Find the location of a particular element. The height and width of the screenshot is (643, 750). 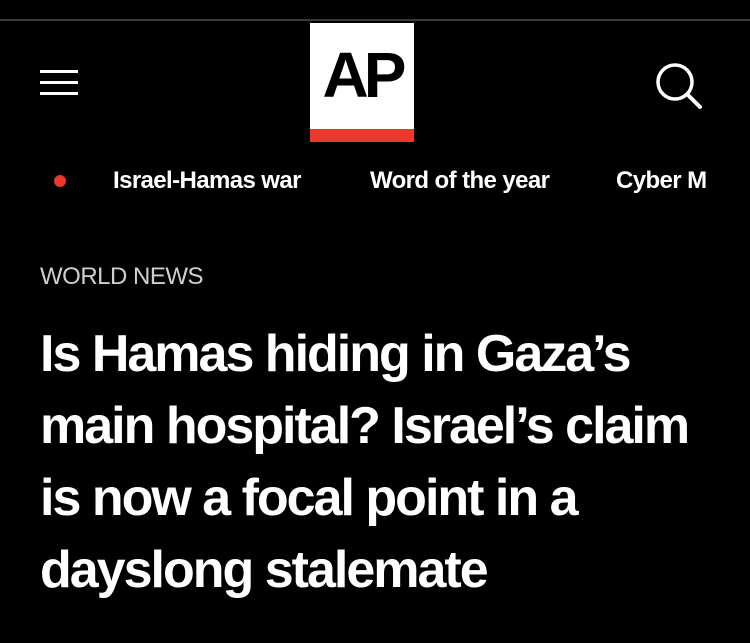

logo-red-stripe is located at coordinates (362, 135).